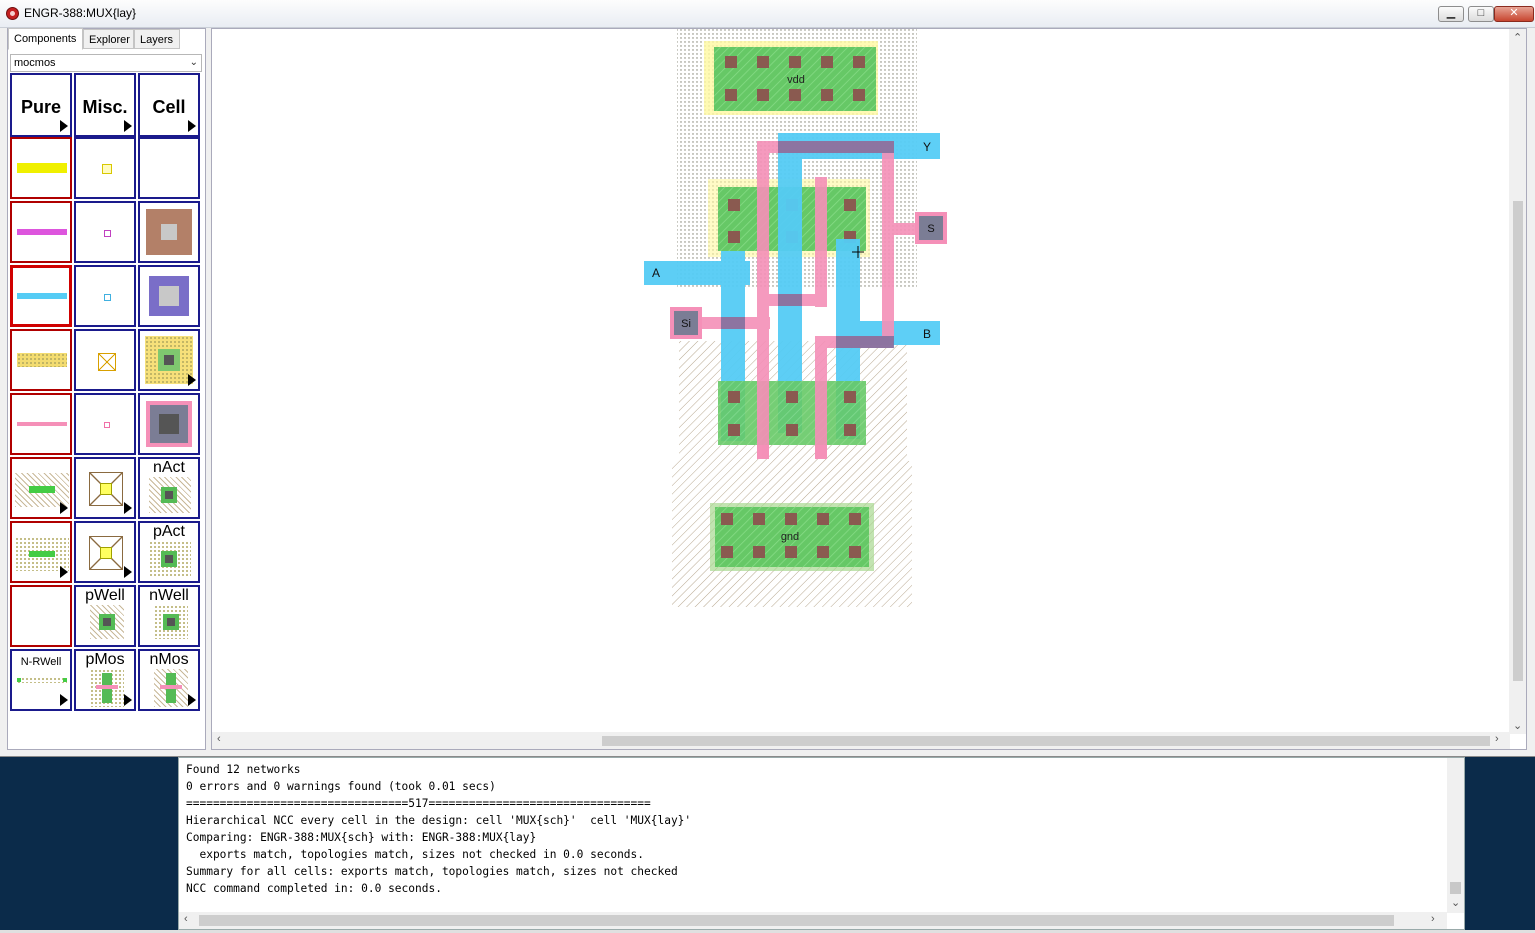 The image size is (1535, 933). I want to click on pact-label: pAct, so click(168, 531).